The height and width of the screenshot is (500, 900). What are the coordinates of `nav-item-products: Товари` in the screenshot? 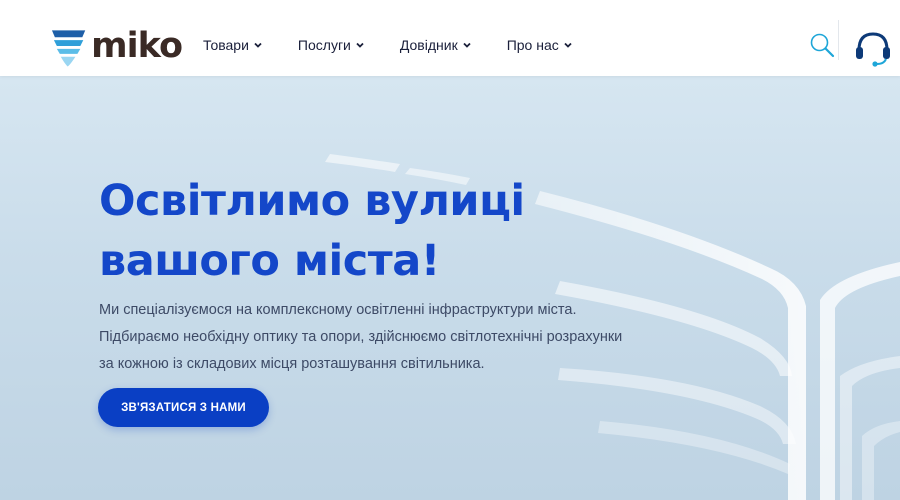 It's located at (232, 45).